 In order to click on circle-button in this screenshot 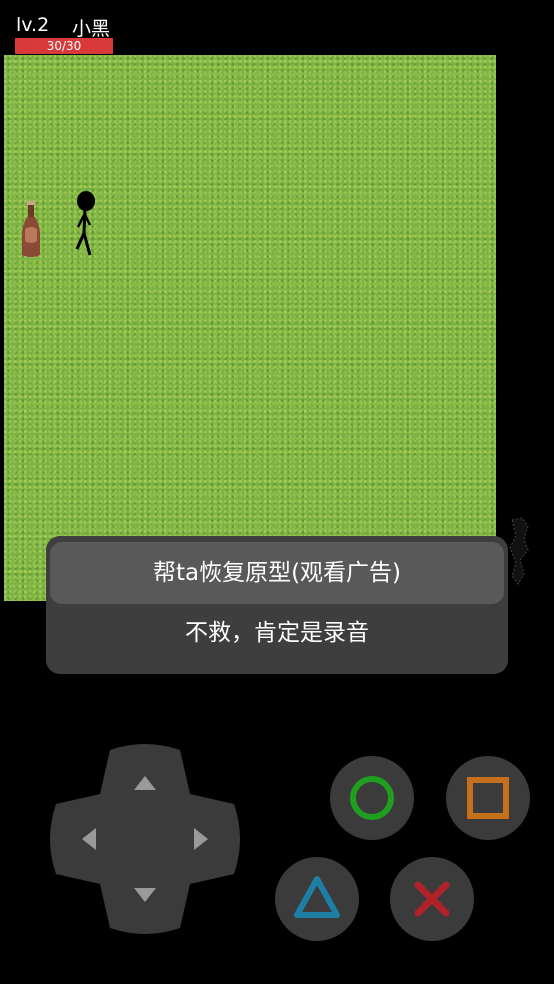, I will do `click(372, 798)`.